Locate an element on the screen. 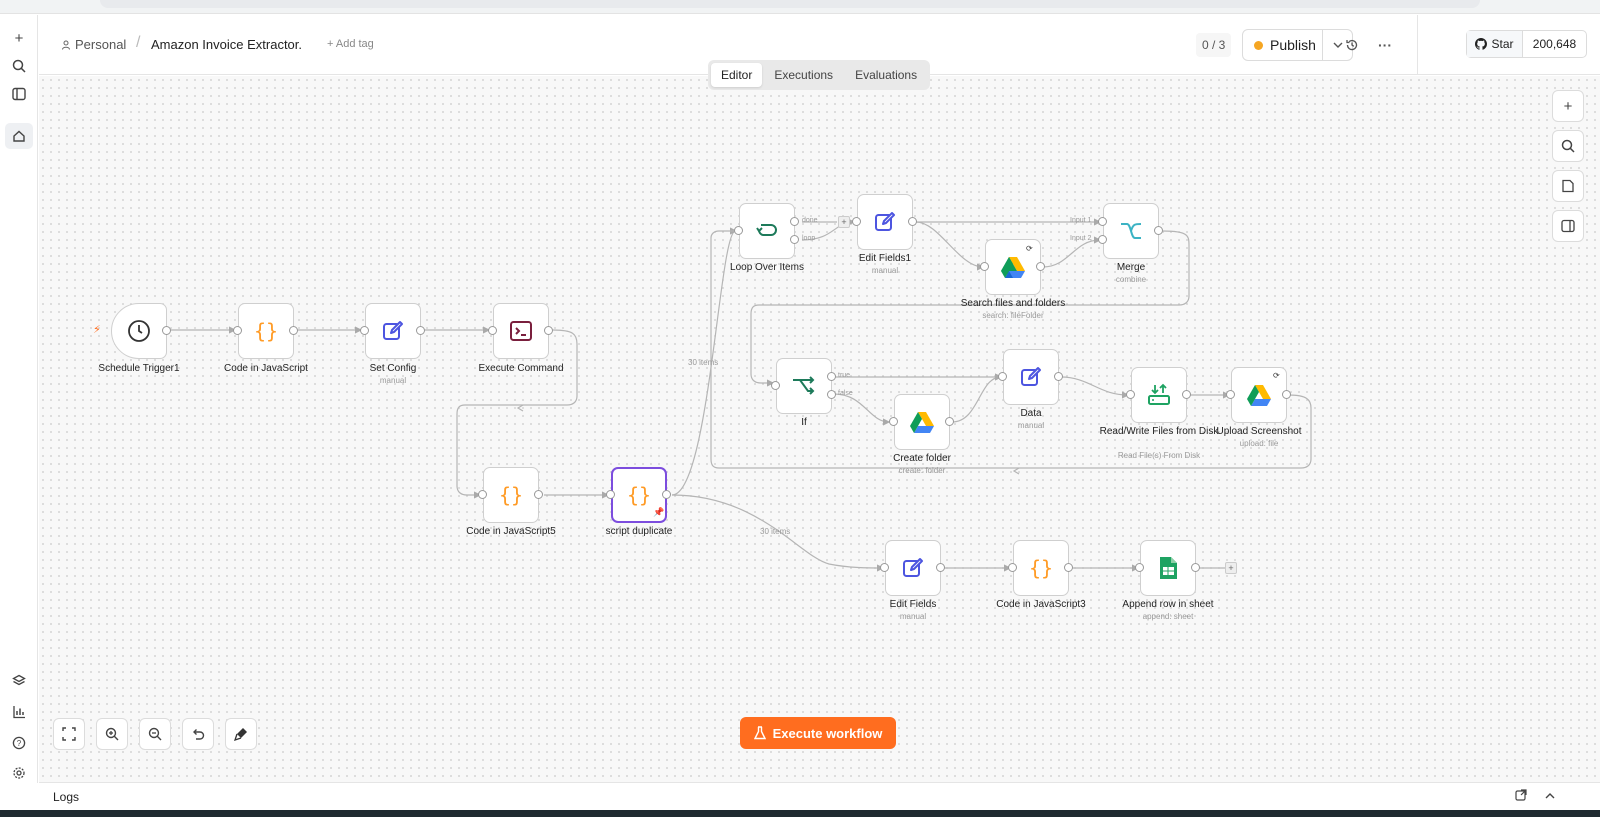  node-label-edit-fields1: Edit Fields1 is located at coordinates (885, 258).